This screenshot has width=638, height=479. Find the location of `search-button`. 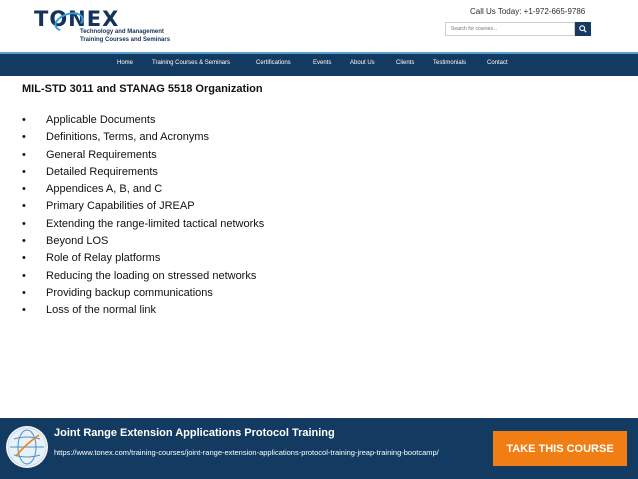

search-button is located at coordinates (583, 29).